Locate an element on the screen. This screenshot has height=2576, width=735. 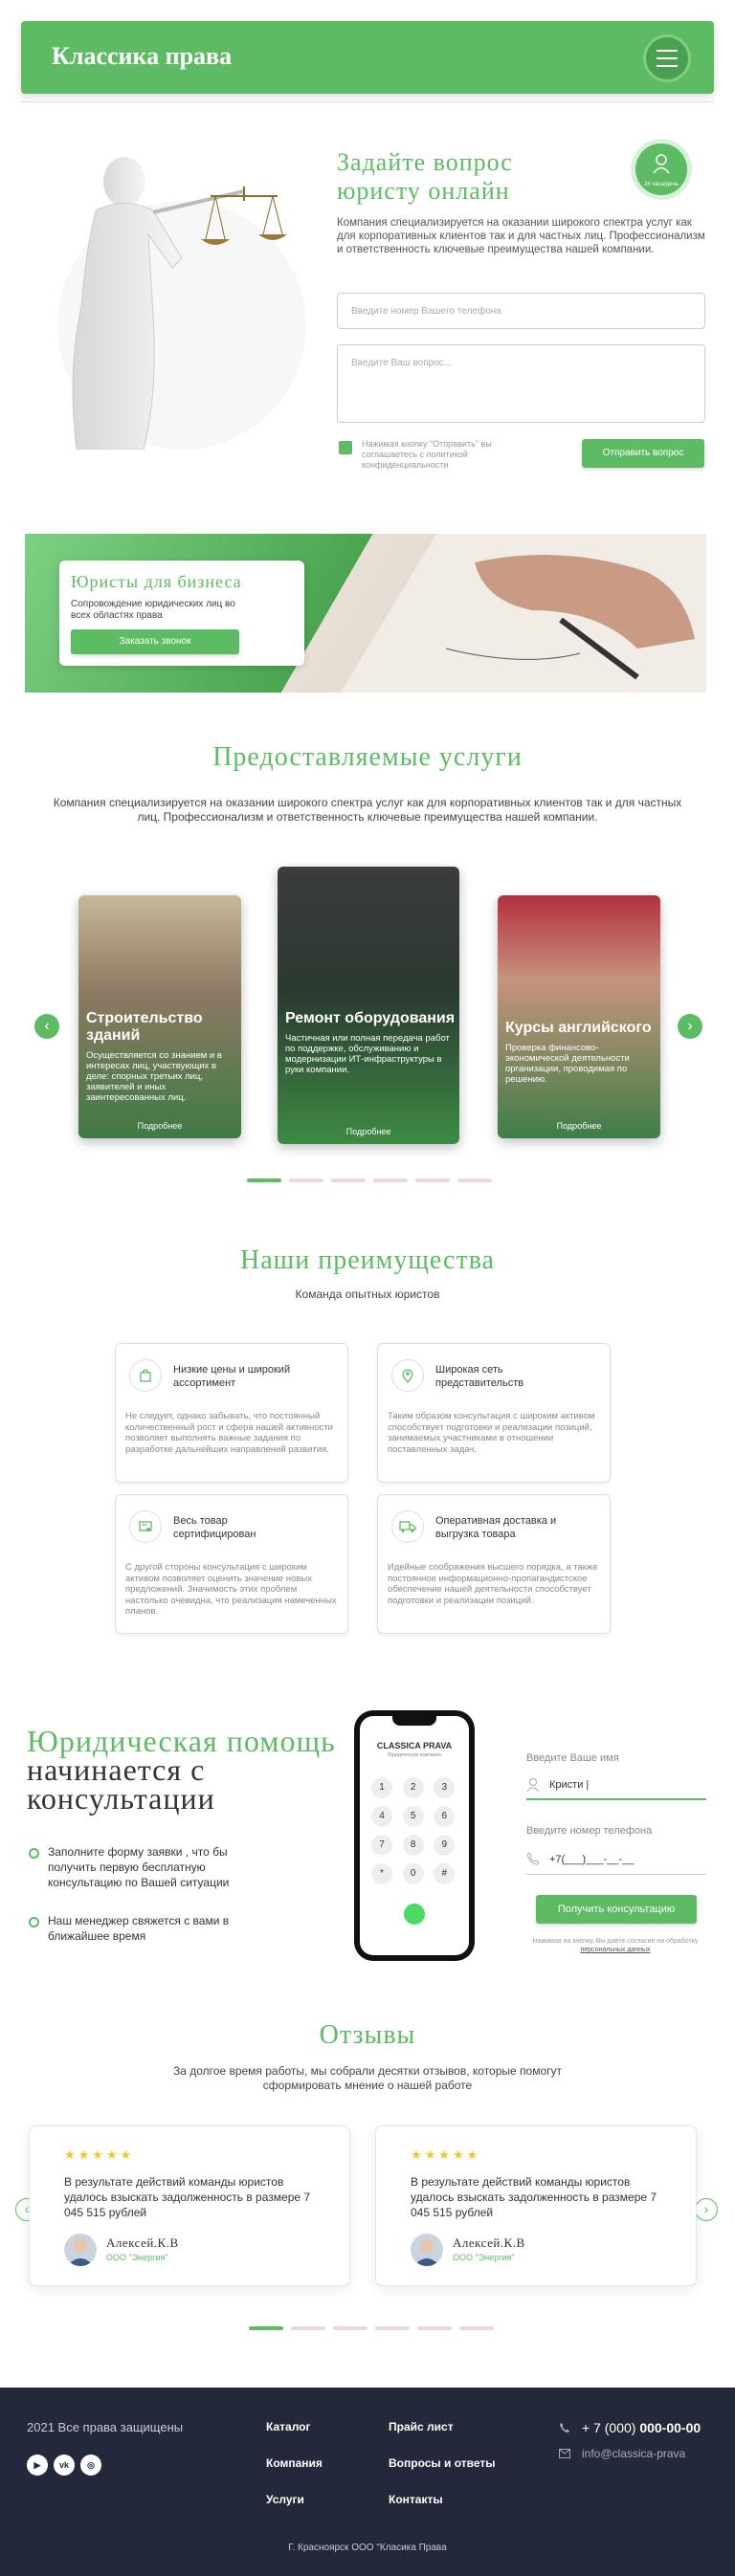
shopping-bag-icon is located at coordinates (145, 1375).